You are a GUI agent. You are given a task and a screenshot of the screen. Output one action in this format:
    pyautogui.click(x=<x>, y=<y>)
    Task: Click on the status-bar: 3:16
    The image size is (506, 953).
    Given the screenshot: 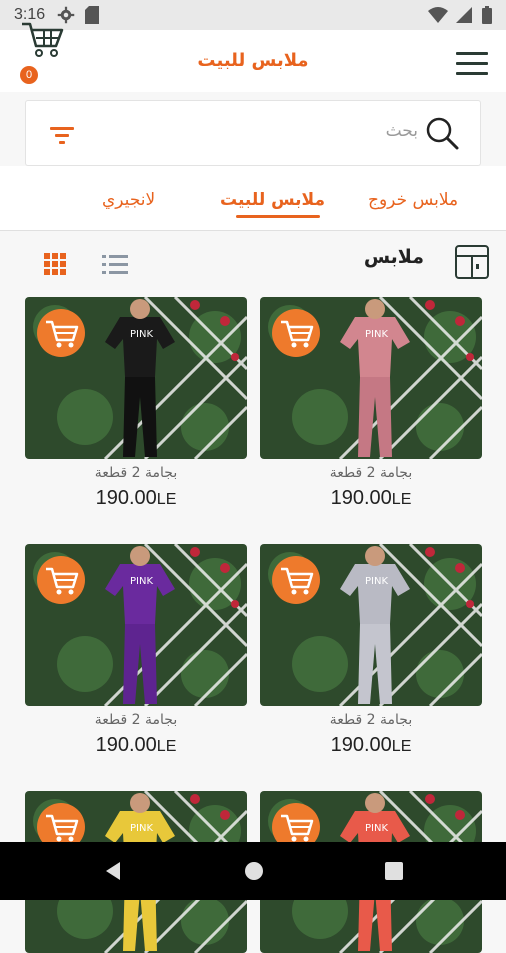 What is the action you would take?
    pyautogui.click(x=253, y=15)
    